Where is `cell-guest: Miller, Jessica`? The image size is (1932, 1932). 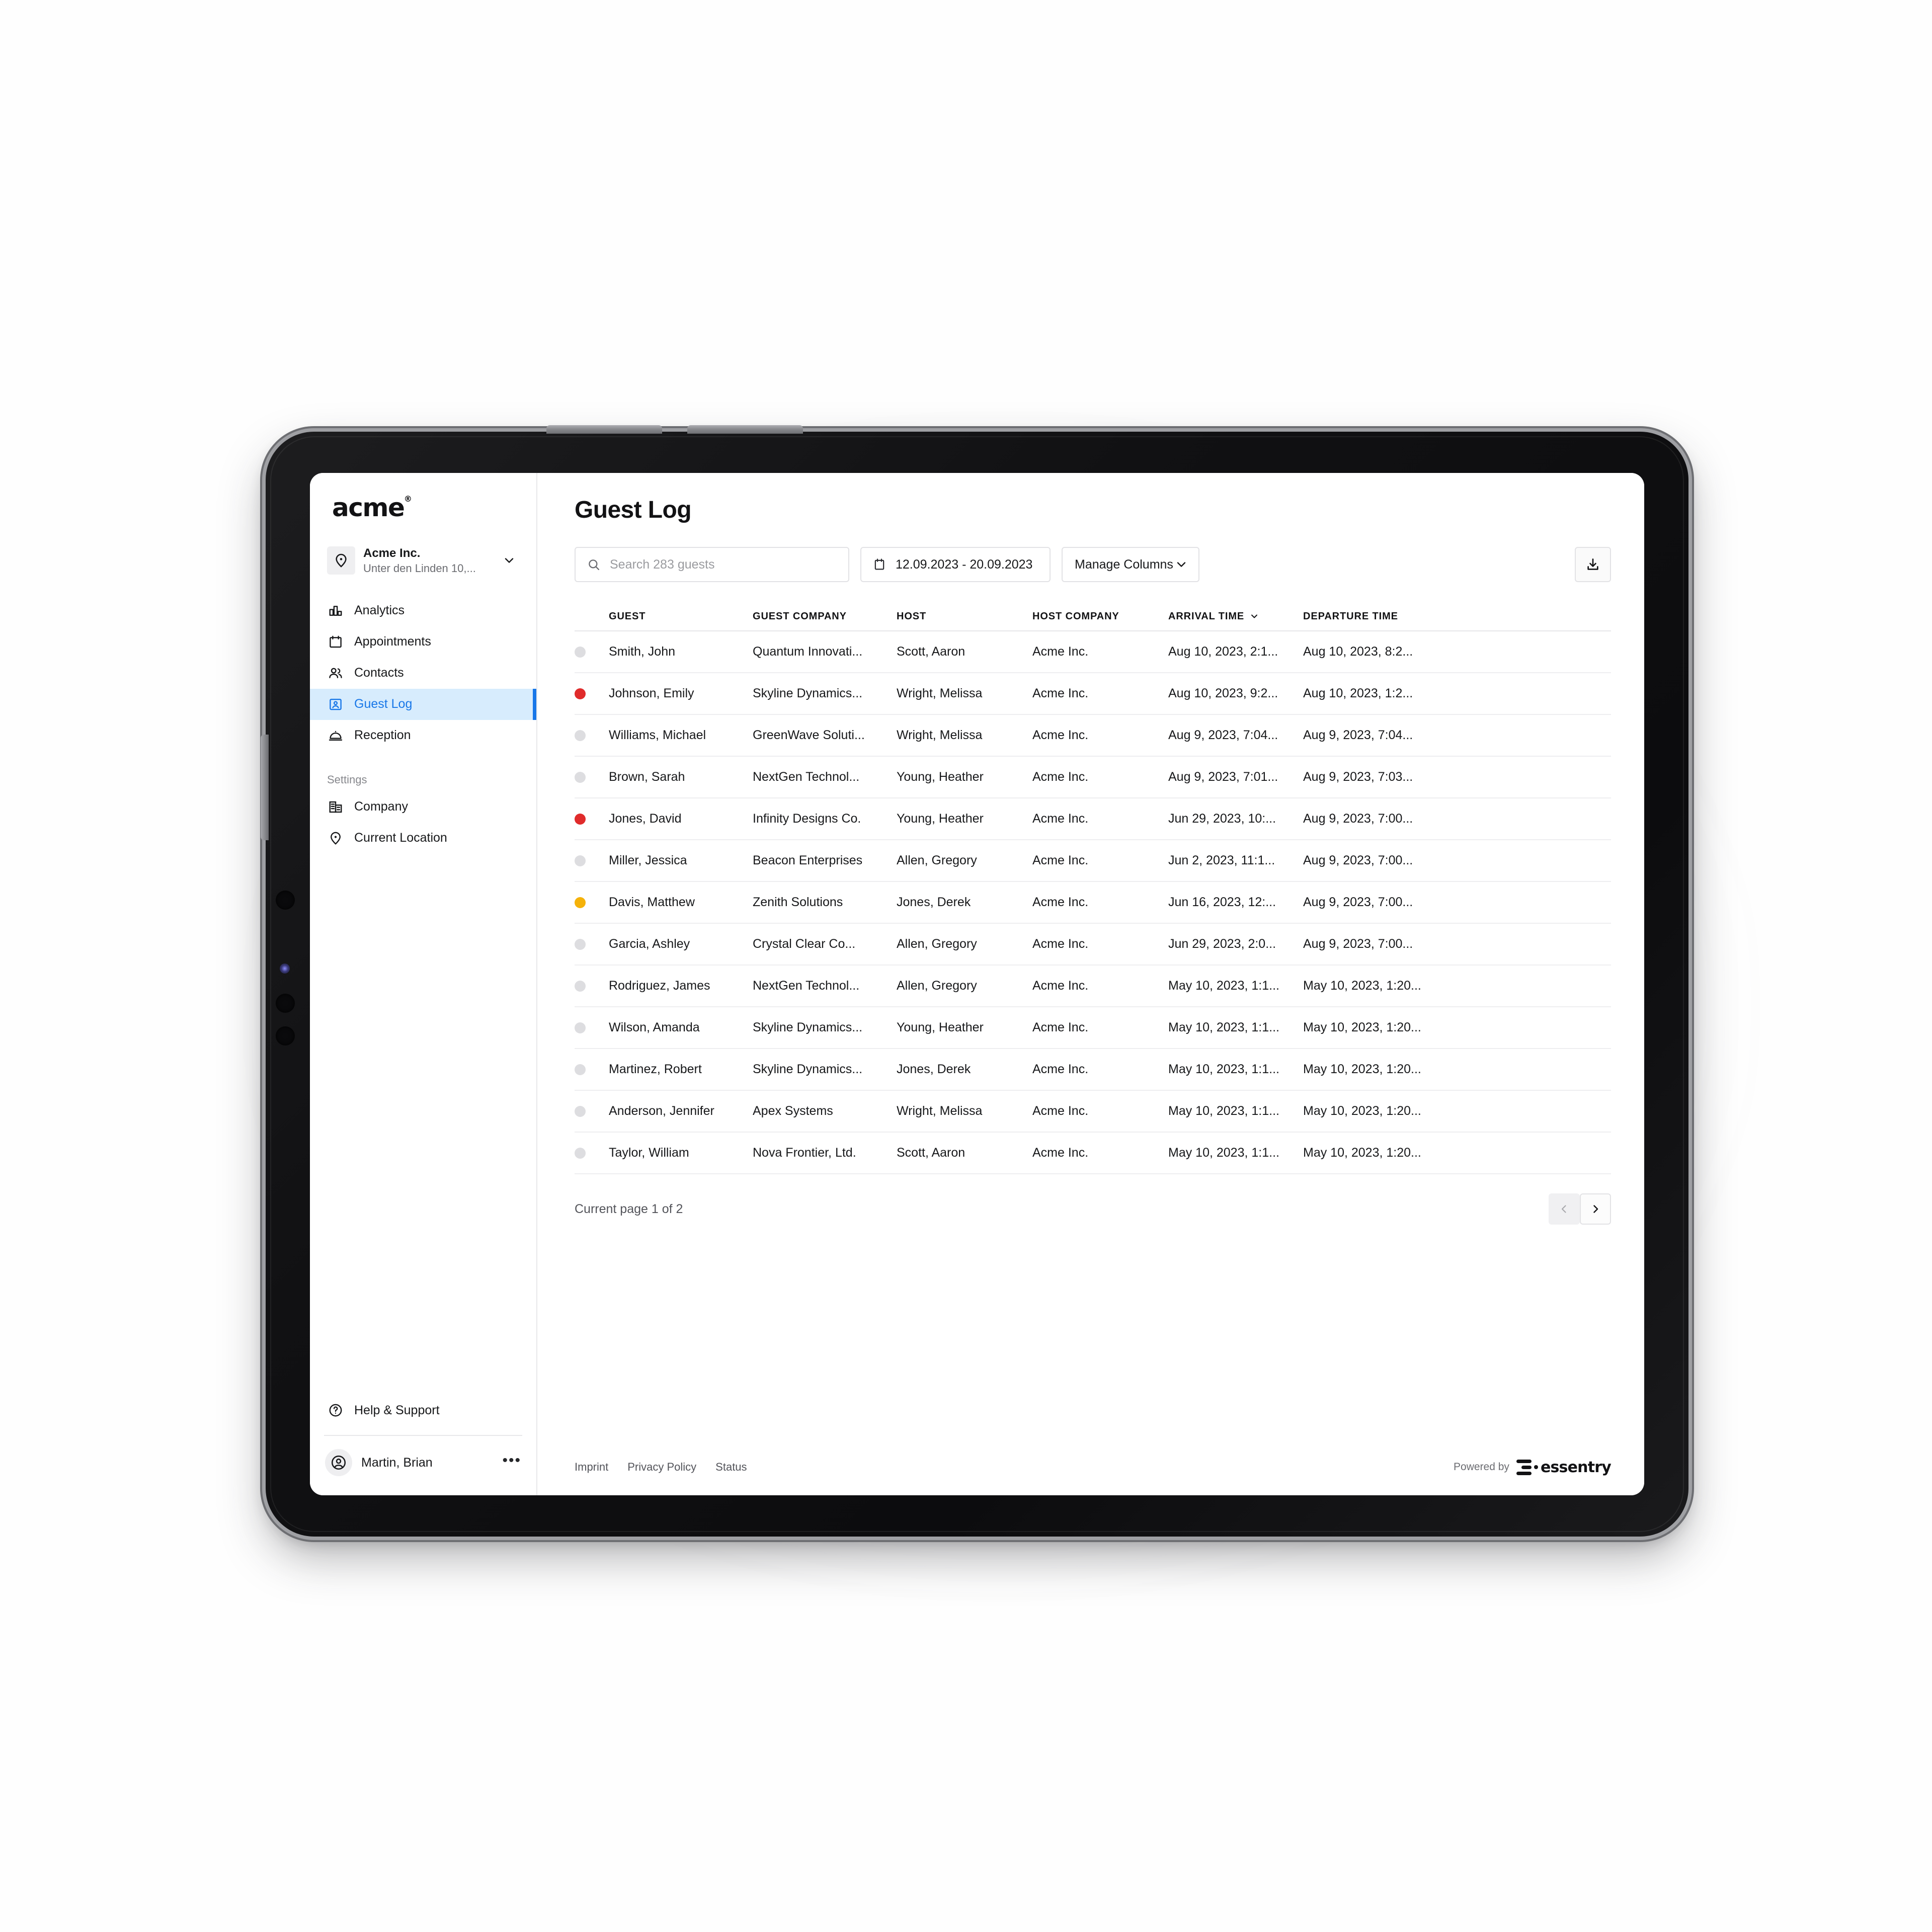
cell-guest: Miller, Jessica is located at coordinates (648, 860).